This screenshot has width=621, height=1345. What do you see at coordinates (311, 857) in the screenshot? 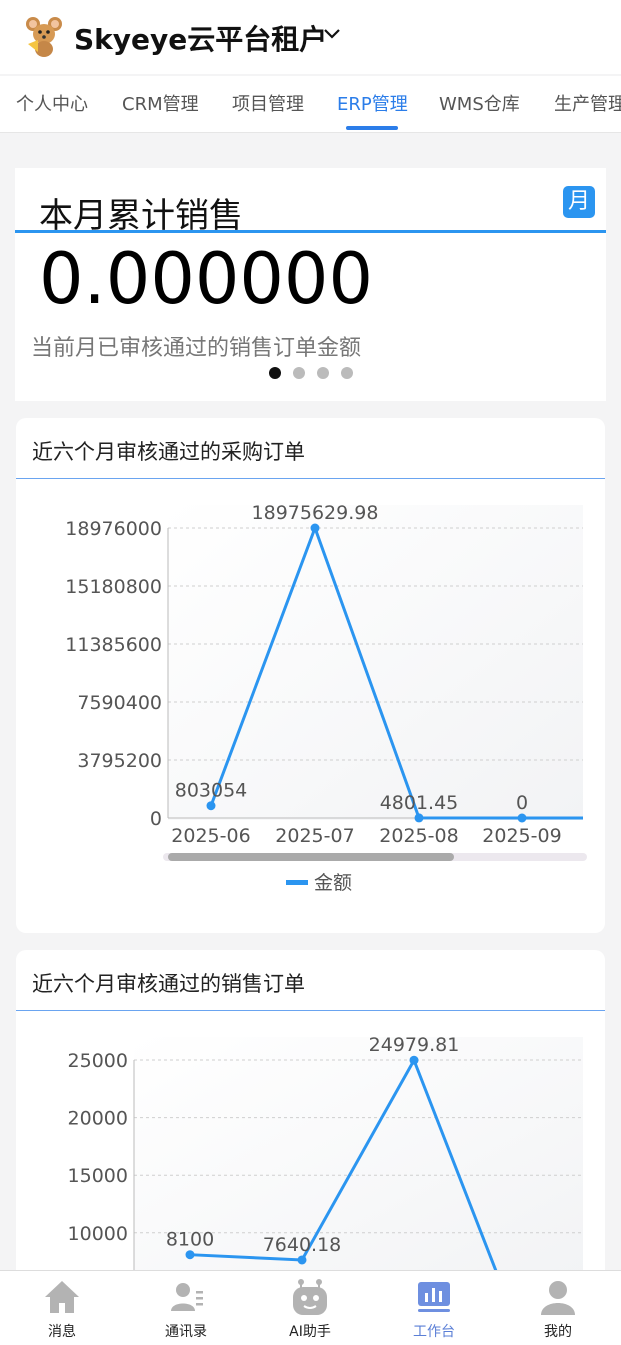
I see `scroll-thumb` at bounding box center [311, 857].